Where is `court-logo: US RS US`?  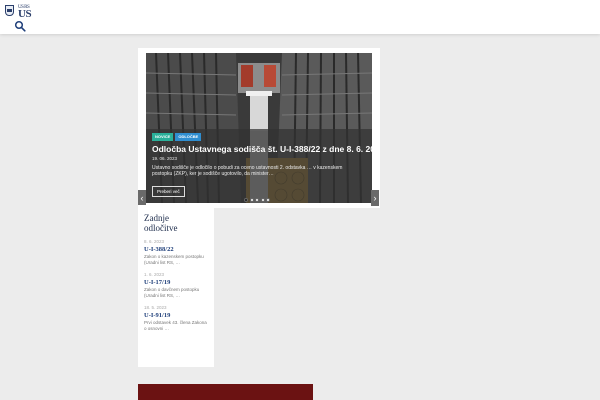
court-logo: US RS US is located at coordinates (18, 12).